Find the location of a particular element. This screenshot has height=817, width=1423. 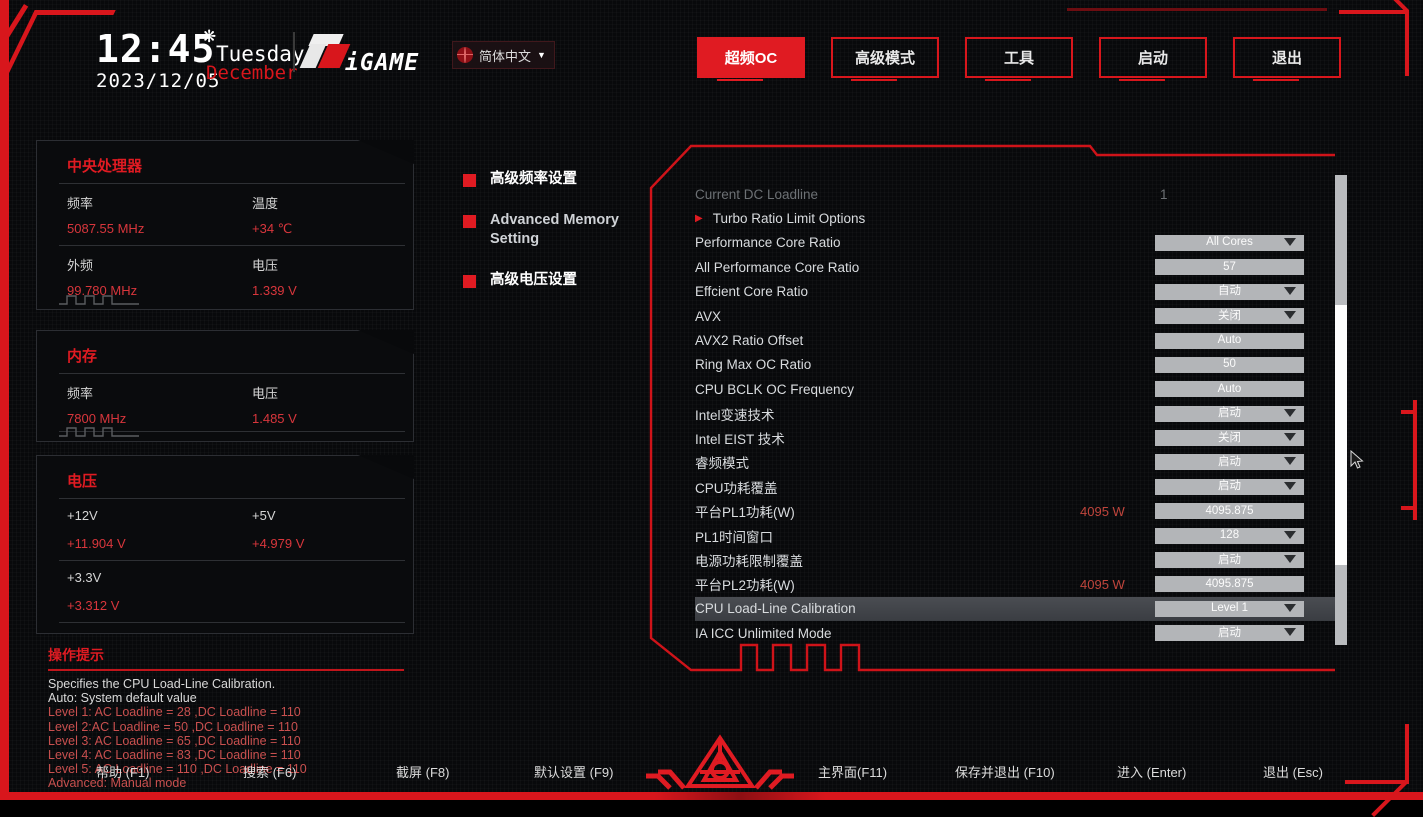

setting-label: Ring Max OC Ratio is located at coordinates (753, 365).